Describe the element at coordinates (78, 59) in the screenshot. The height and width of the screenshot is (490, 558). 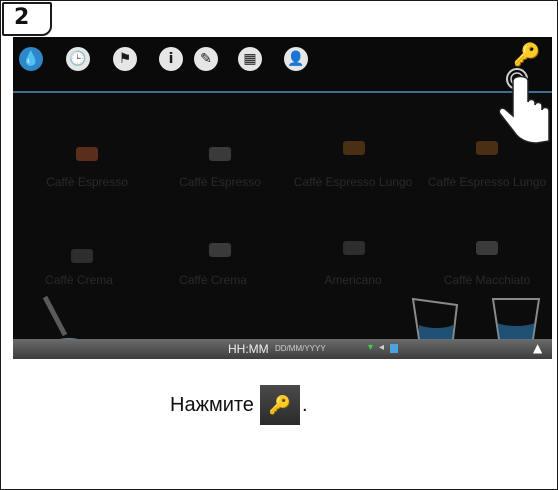
I see `clock-icon: 🕒` at that location.